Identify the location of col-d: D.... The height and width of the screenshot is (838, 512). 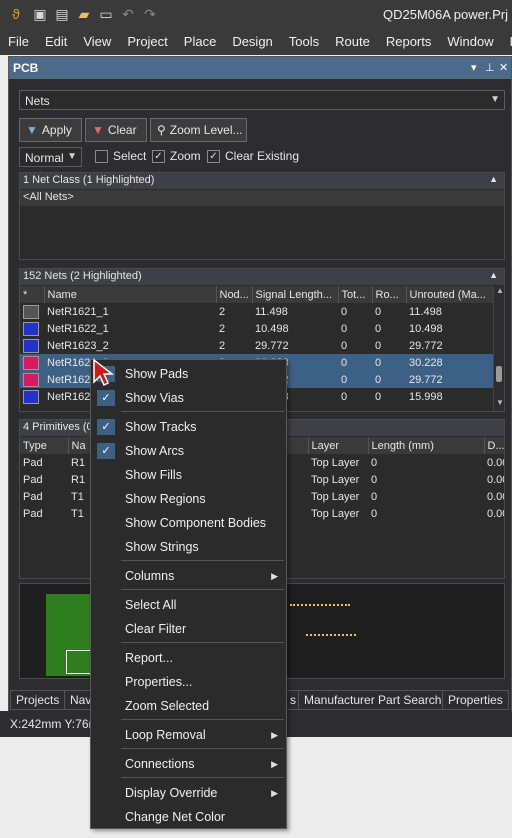
(494, 445).